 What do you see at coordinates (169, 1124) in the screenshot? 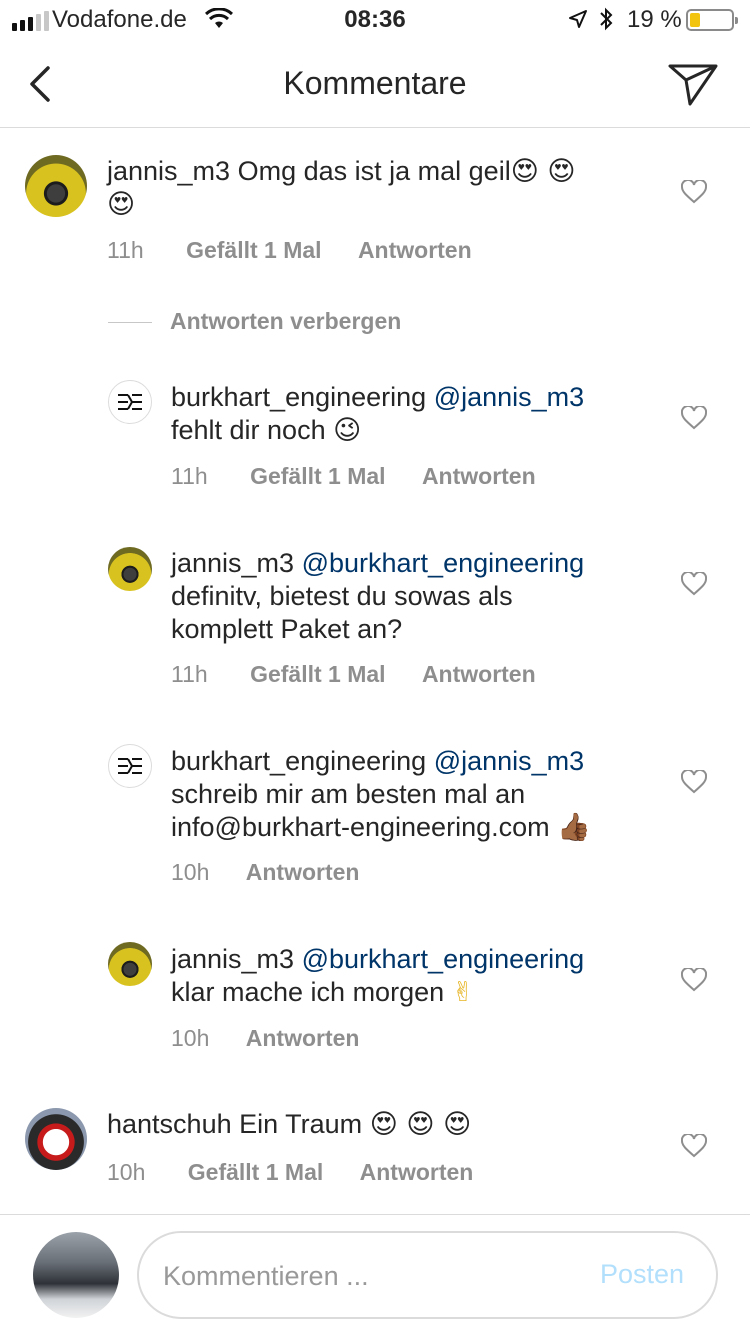
I see `comment-username: hantschuh` at bounding box center [169, 1124].